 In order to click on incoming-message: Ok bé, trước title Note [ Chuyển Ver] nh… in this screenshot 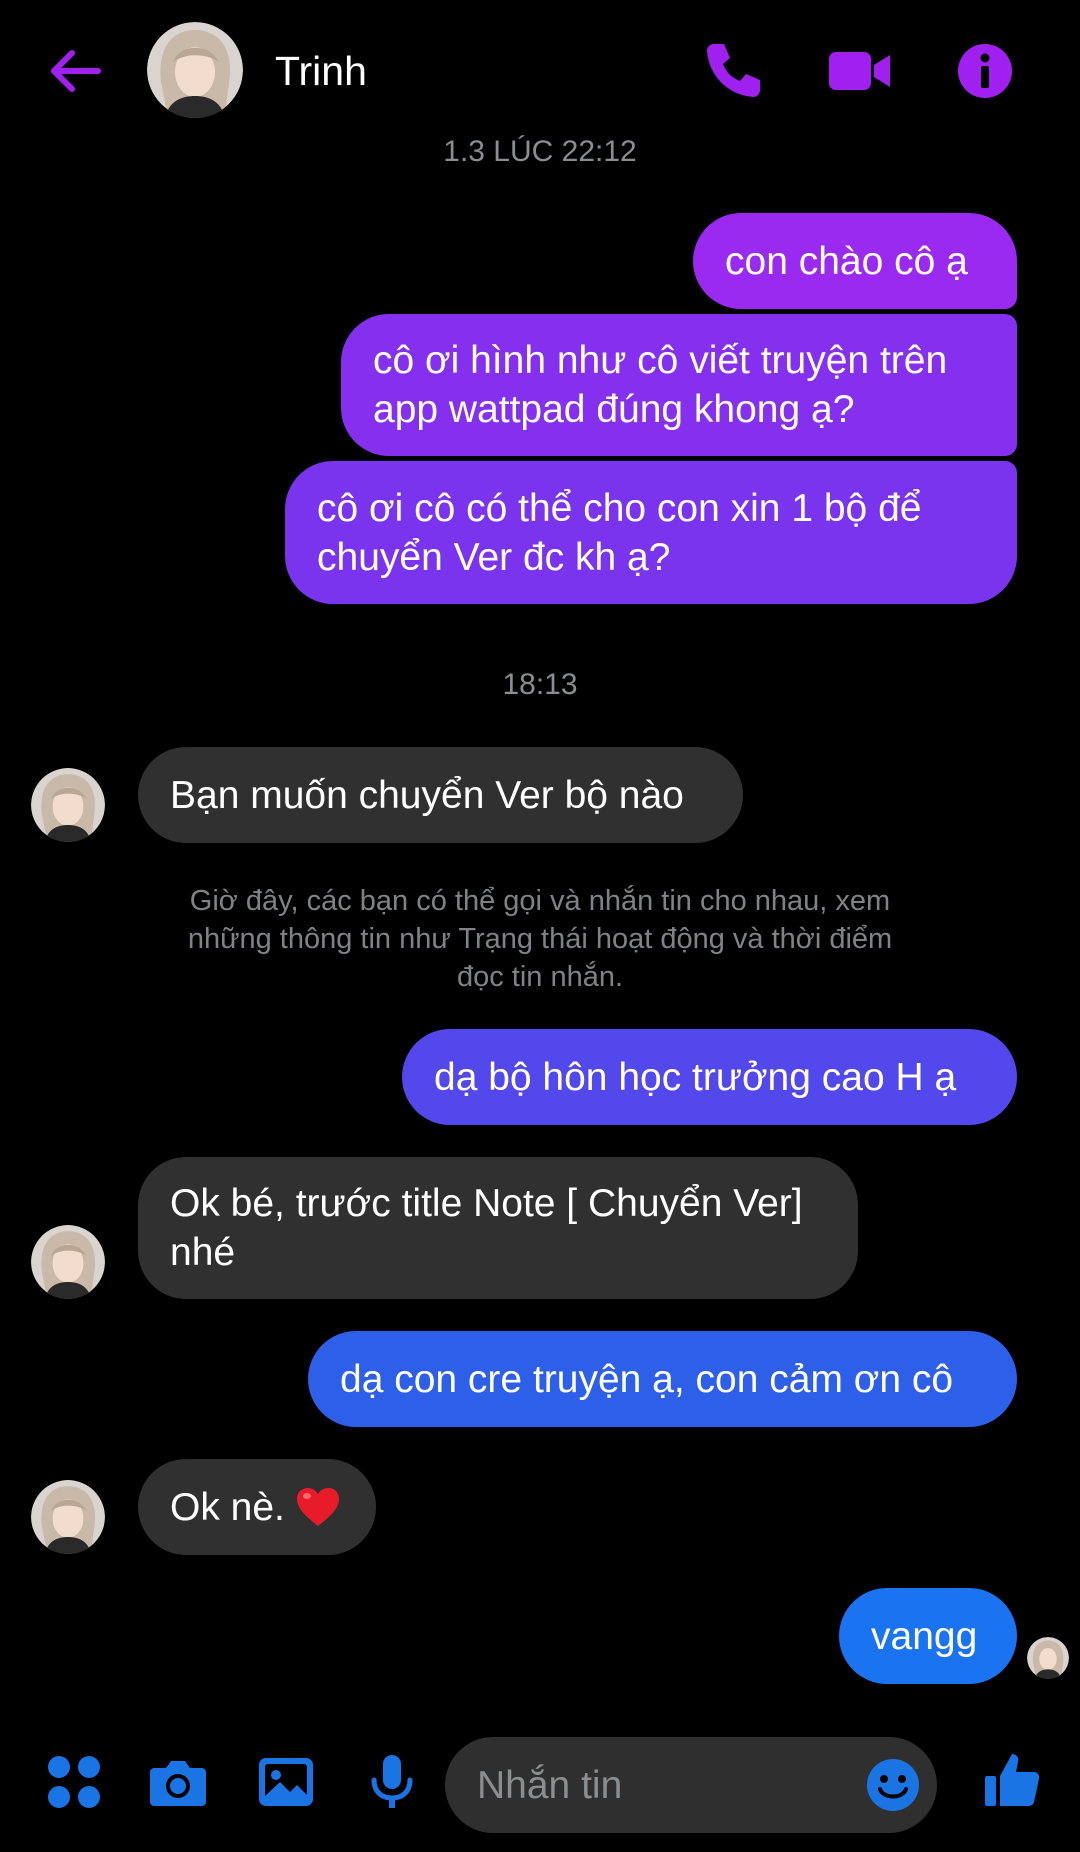, I will do `click(498, 1228)`.